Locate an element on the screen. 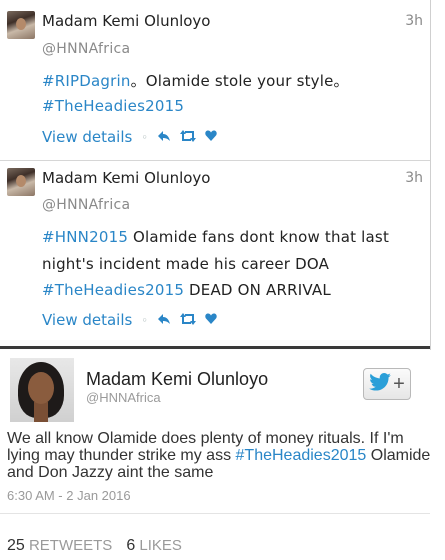 Image resolution: width=445 pixels, height=560 pixels. follow-button: + is located at coordinates (387, 384).